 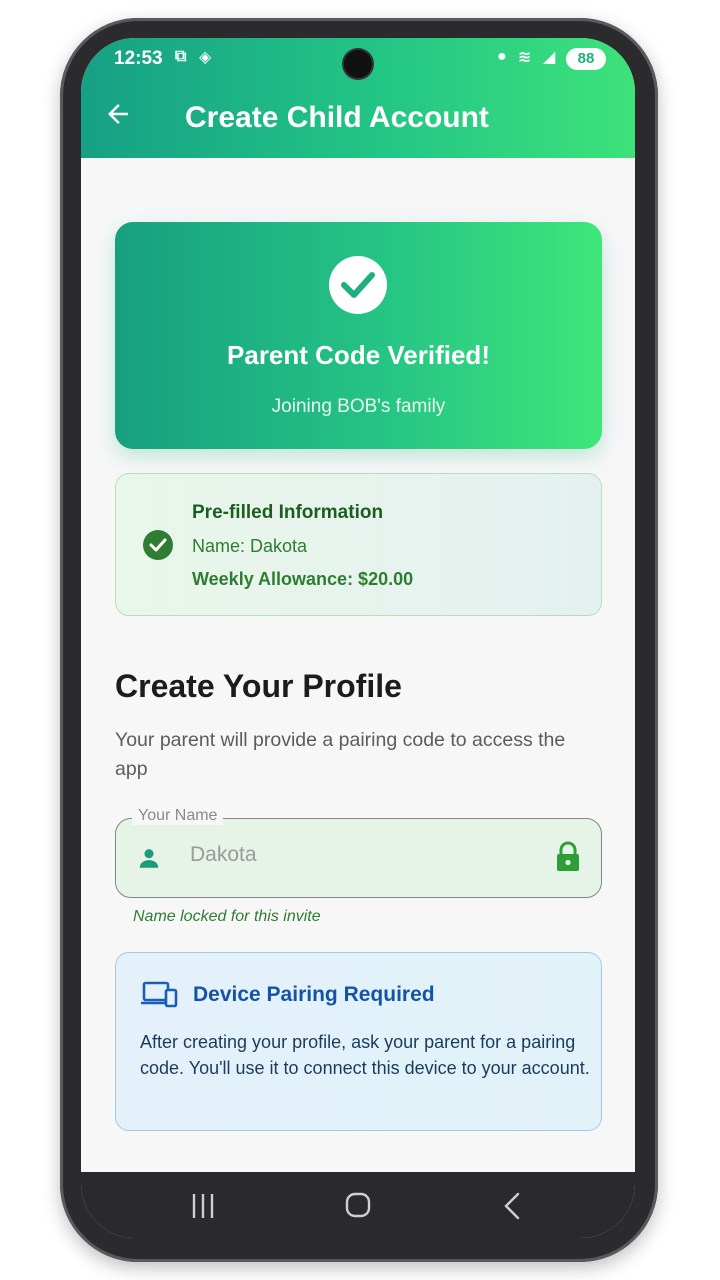 What do you see at coordinates (138, 58) in the screenshot?
I see `status-time: 12:53` at bounding box center [138, 58].